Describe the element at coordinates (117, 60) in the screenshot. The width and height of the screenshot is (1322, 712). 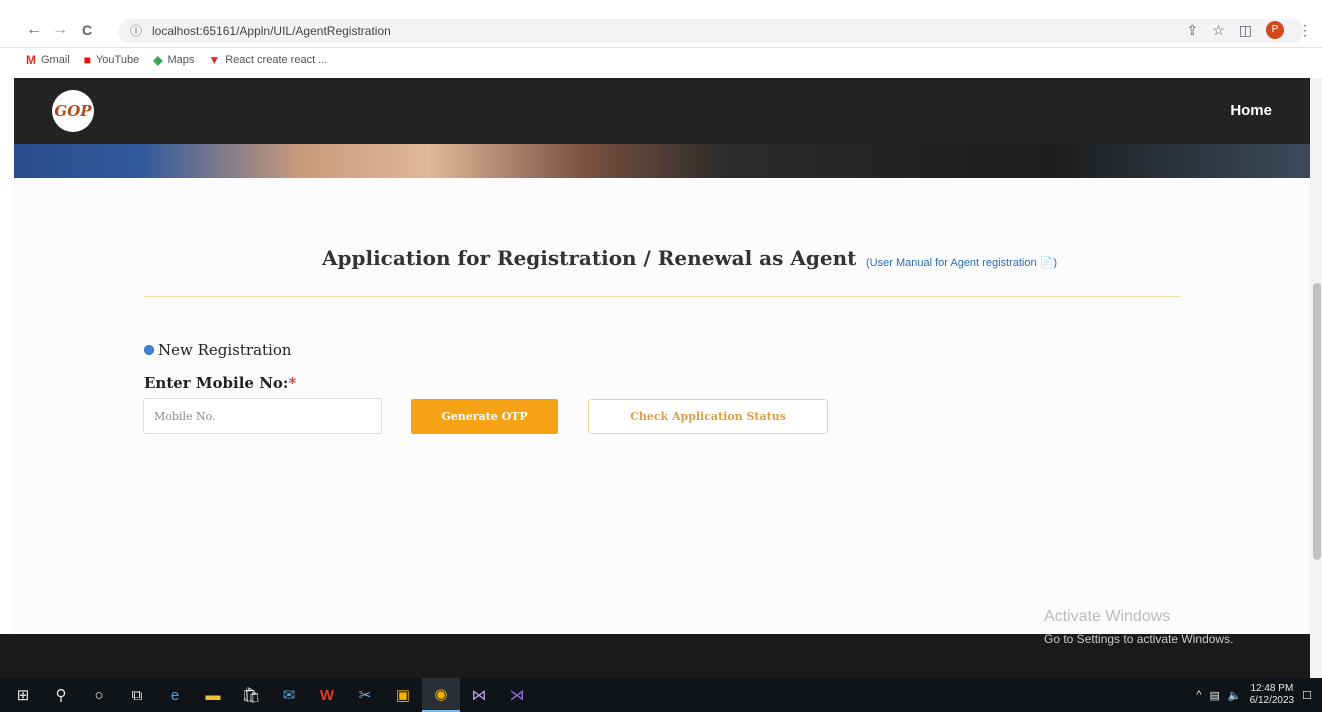
I see `bookmark-label: YouTube` at that location.